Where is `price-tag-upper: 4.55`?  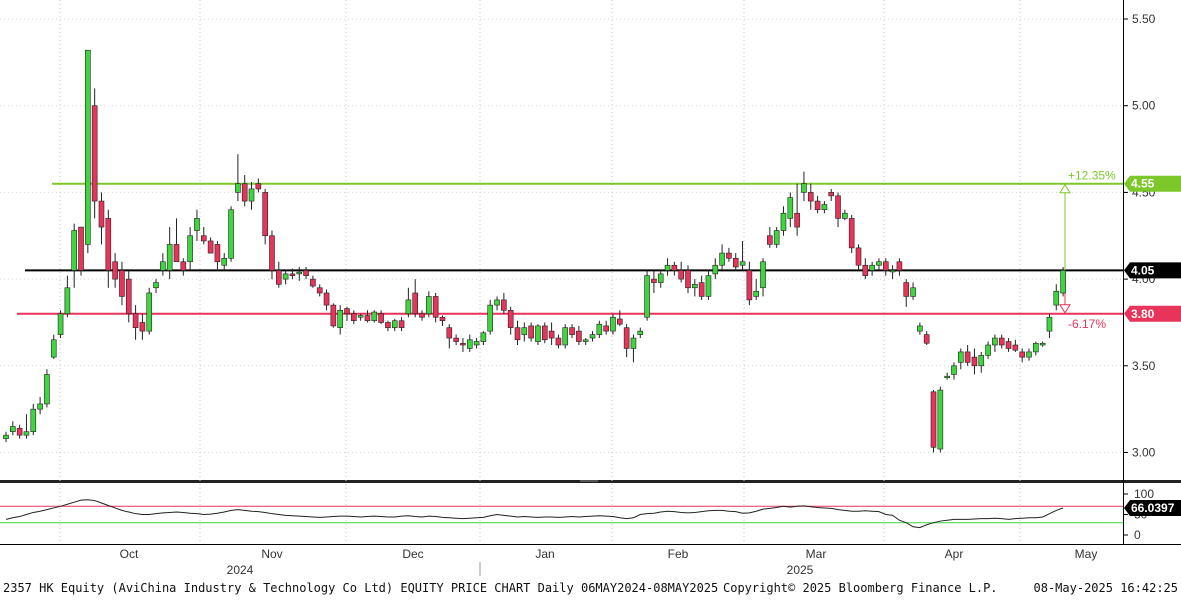 price-tag-upper: 4.55 is located at coordinates (1152, 183).